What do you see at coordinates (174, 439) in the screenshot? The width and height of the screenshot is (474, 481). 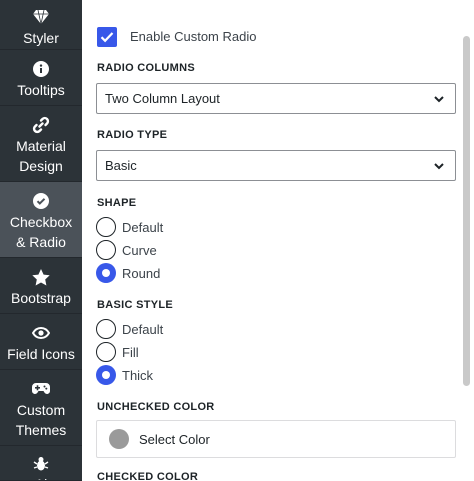 I see `select-color-label: Select Color` at bounding box center [174, 439].